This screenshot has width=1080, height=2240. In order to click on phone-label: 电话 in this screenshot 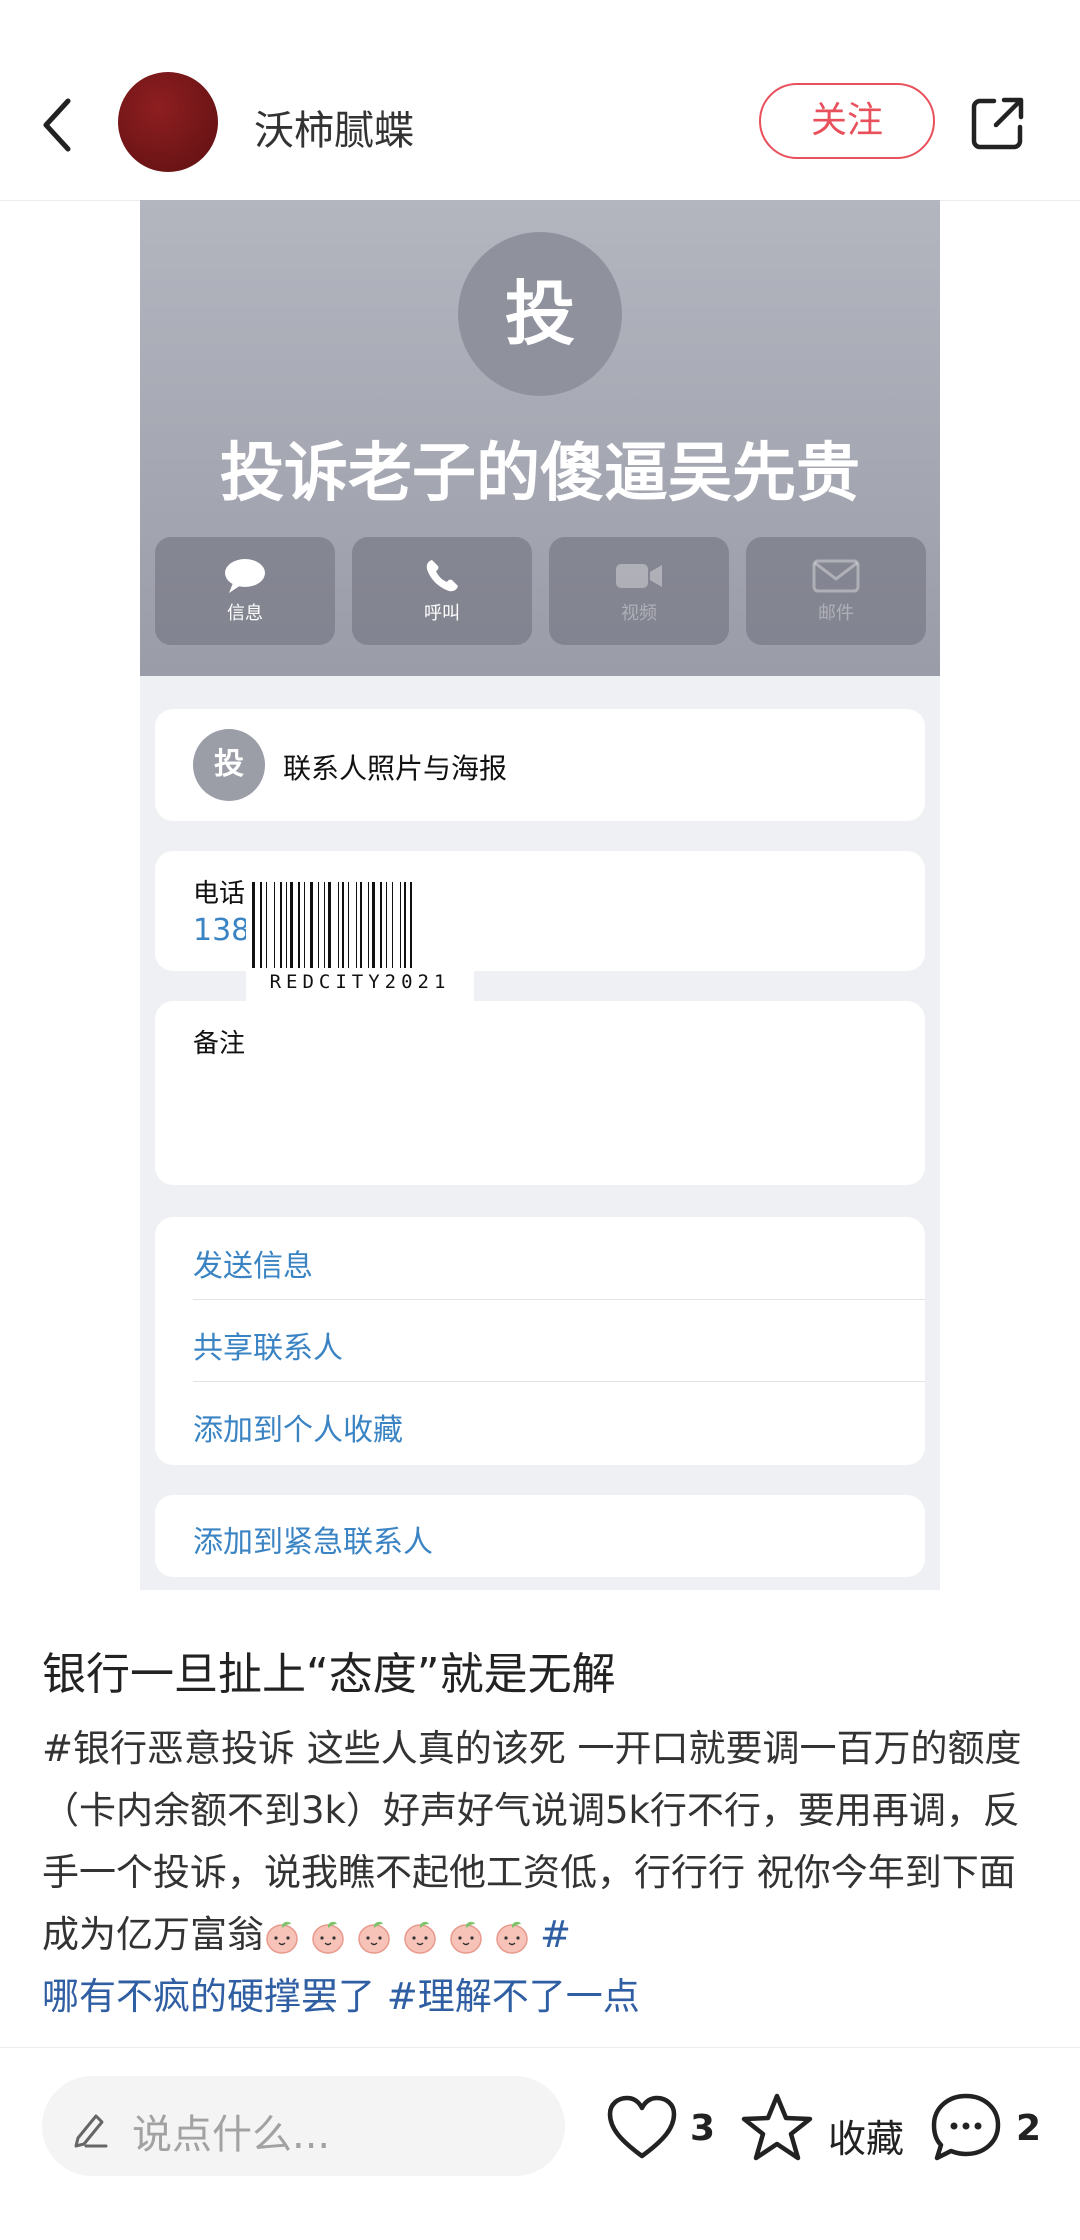, I will do `click(219, 894)`.